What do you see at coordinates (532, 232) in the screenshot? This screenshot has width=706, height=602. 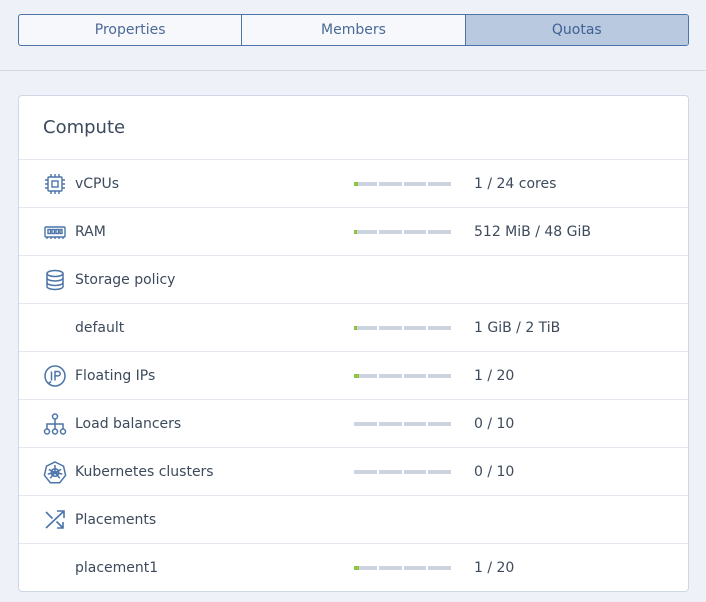 I see `quota-value: 512 MiB / 48 GiB` at bounding box center [532, 232].